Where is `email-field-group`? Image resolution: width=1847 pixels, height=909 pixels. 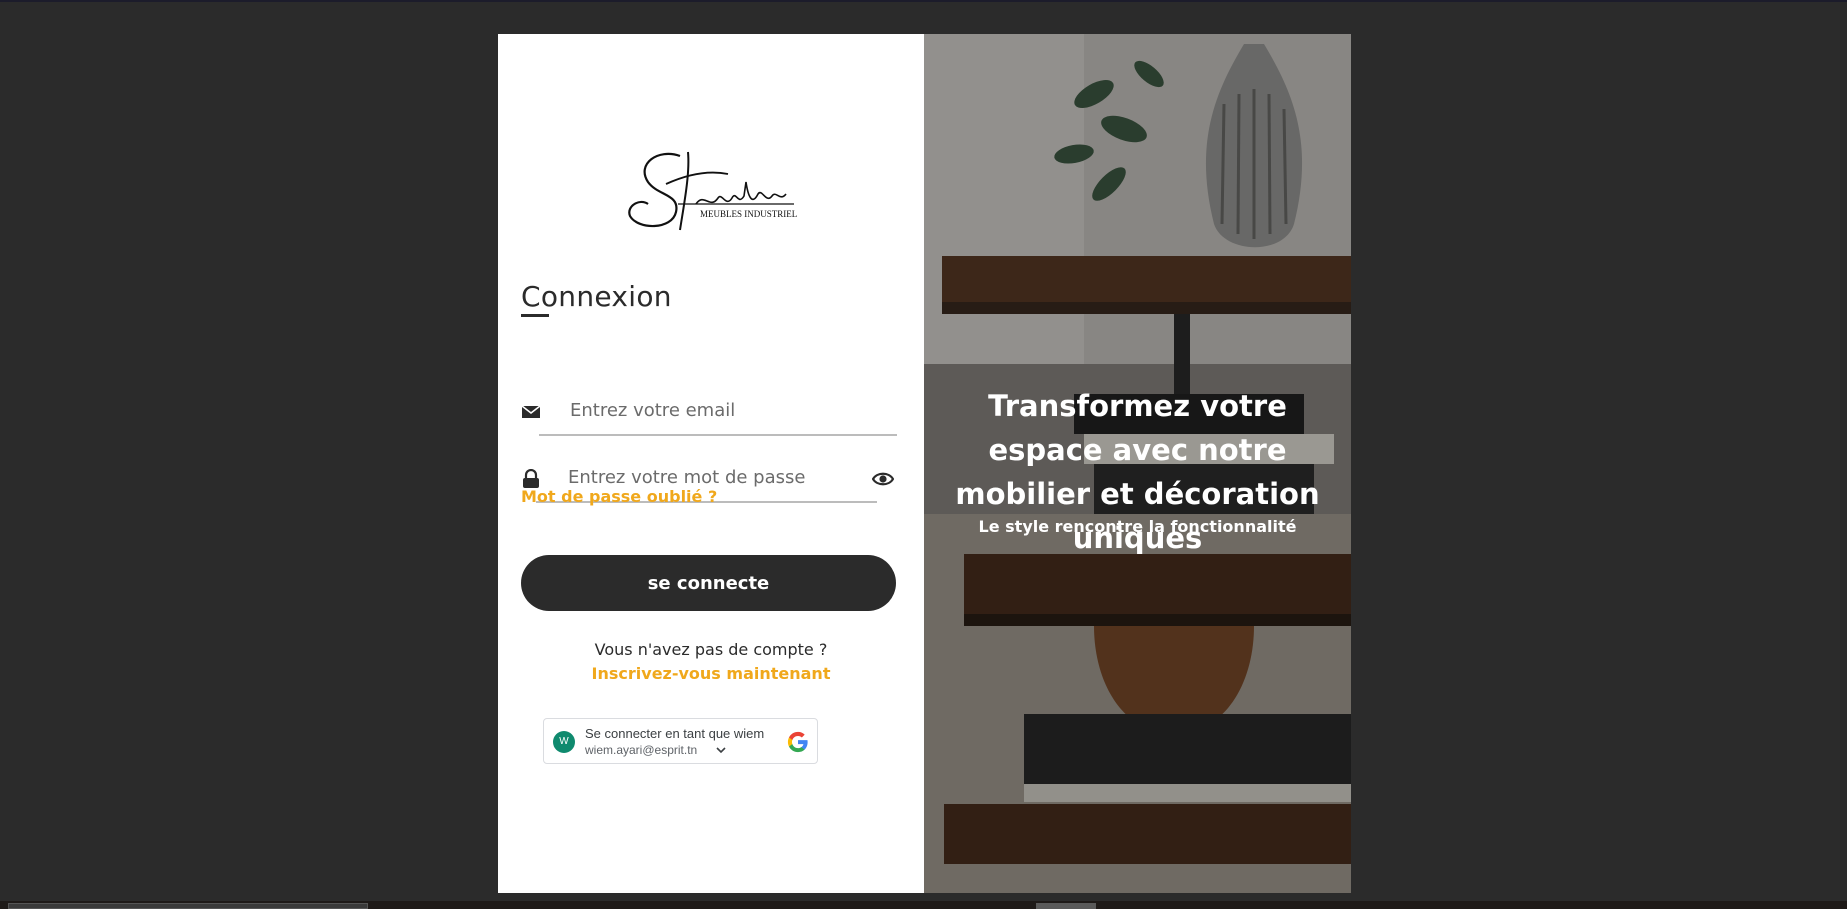
email-field-group is located at coordinates (711, 413).